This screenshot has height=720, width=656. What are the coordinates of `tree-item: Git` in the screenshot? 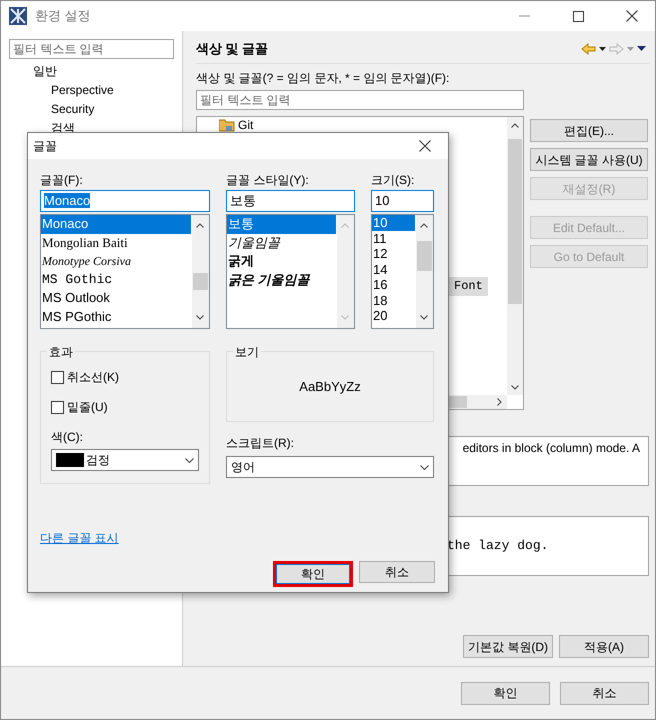 It's located at (246, 125).